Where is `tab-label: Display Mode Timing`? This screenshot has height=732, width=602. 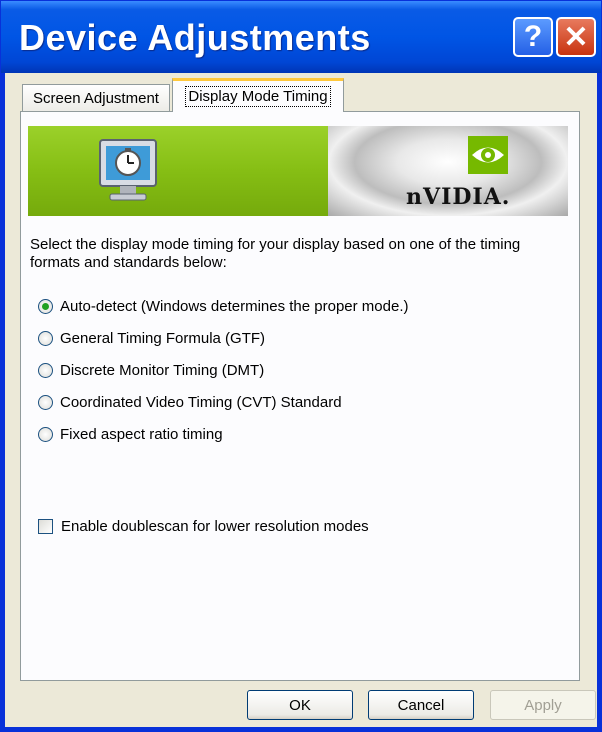 tab-label: Display Mode Timing is located at coordinates (258, 96).